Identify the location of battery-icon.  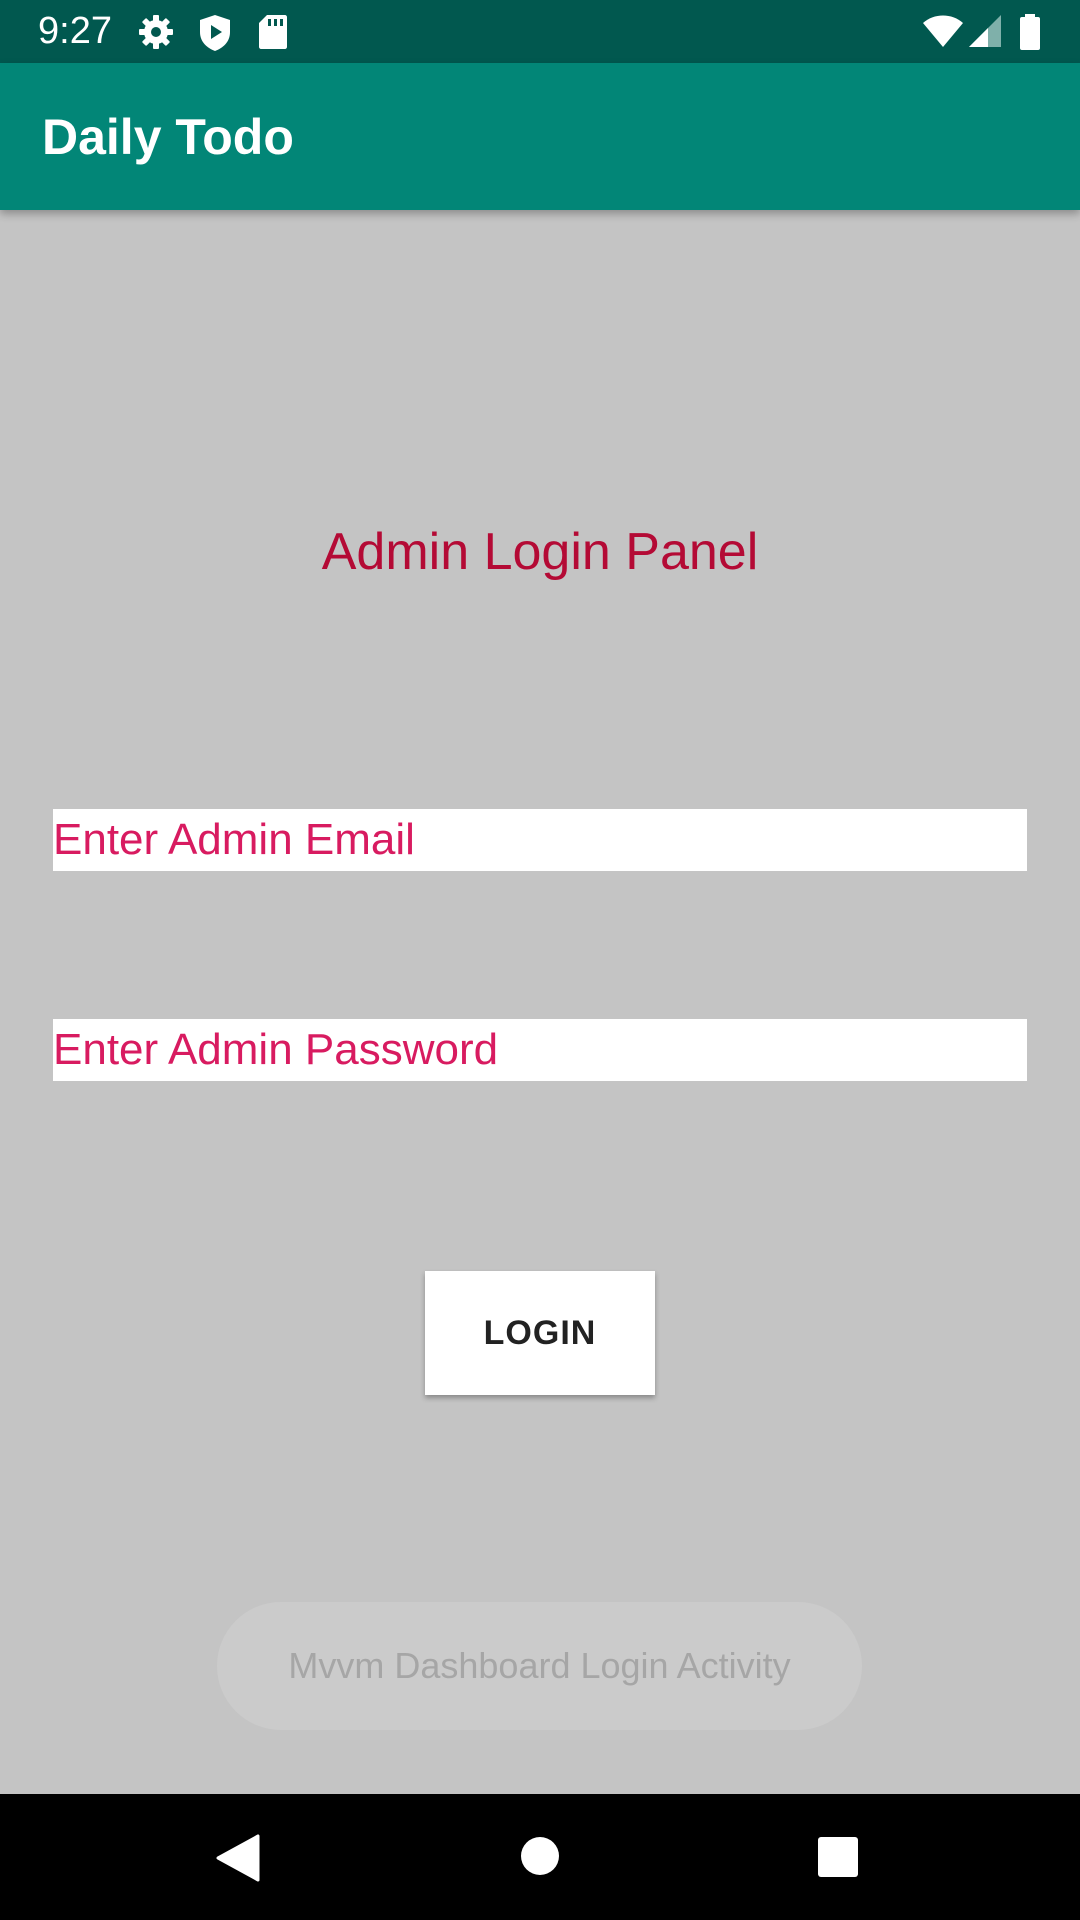
(1030, 34).